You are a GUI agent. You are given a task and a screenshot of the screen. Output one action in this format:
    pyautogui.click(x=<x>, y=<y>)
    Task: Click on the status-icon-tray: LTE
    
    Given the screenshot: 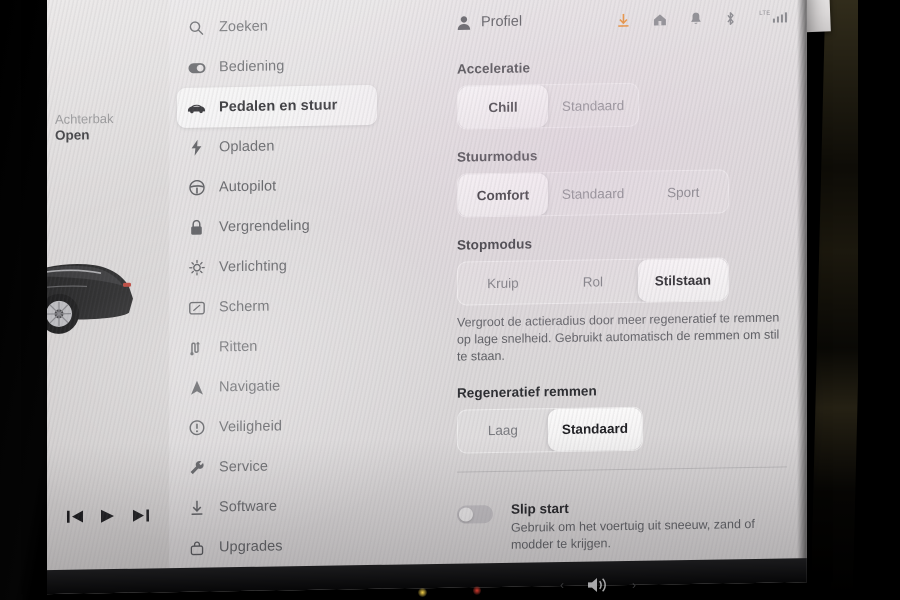 What is the action you would take?
    pyautogui.click(x=702, y=19)
    